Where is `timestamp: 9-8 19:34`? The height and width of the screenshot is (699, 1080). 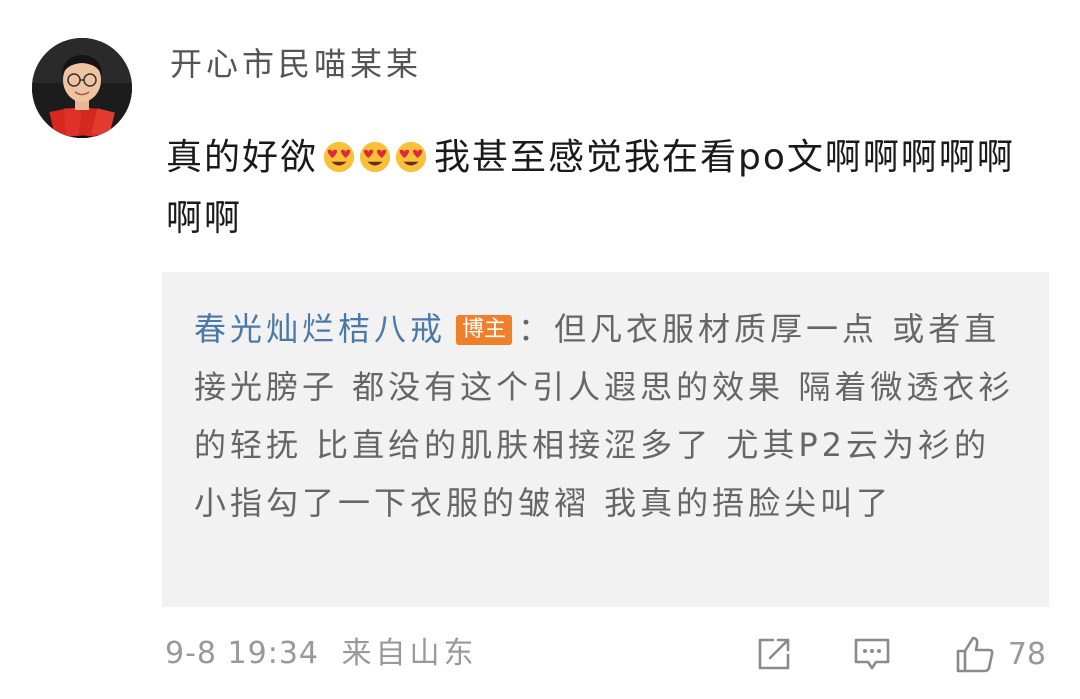 timestamp: 9-8 19:34 is located at coordinates (242, 653).